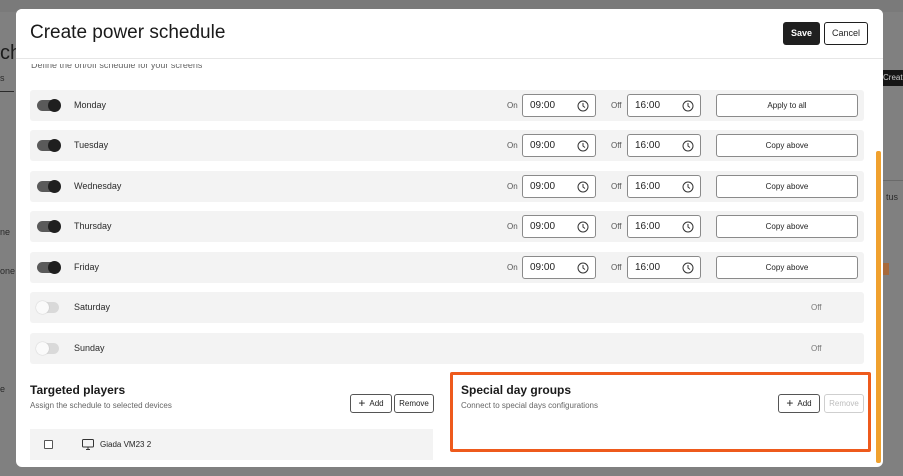  Describe the element at coordinates (8, 271) in the screenshot. I see `background-row-text: one` at that location.